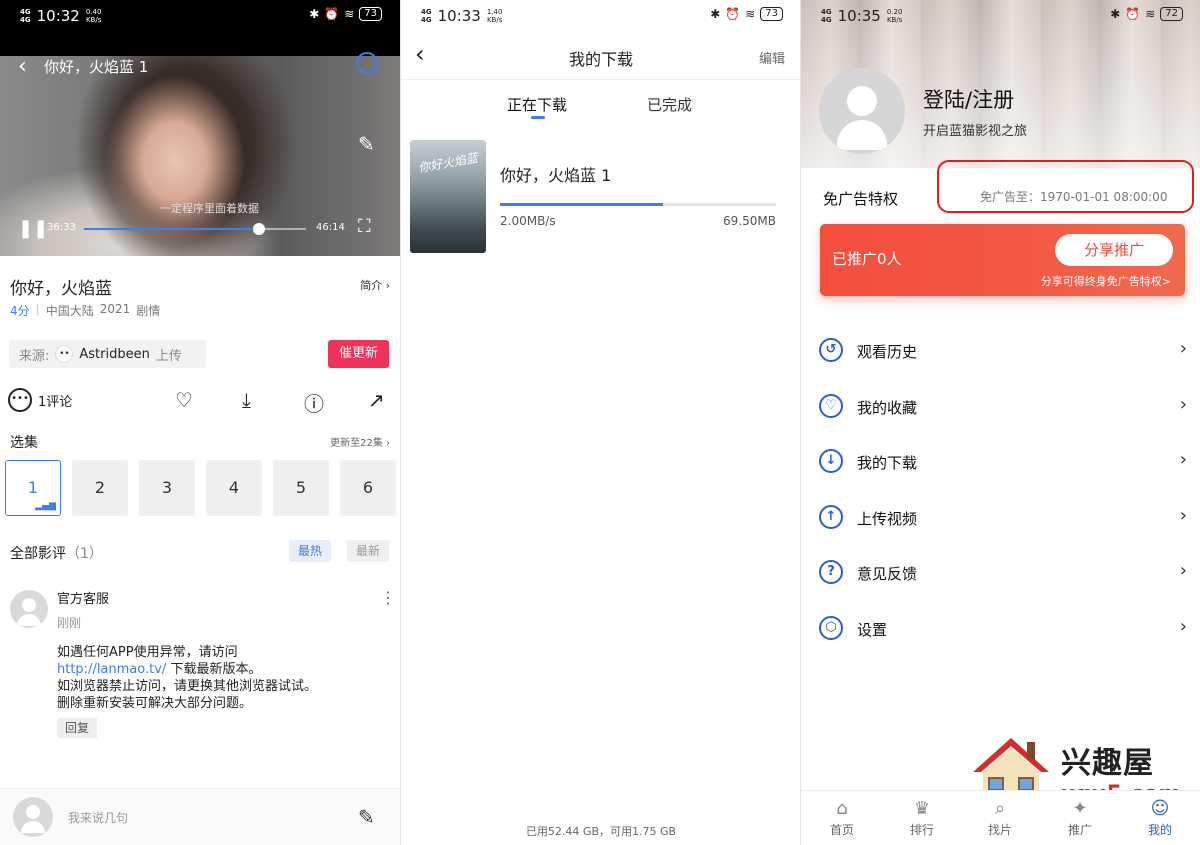 This screenshot has height=845, width=1200. Describe the element at coordinates (58, 16) in the screenshot. I see `status-time: 10:32` at that location.